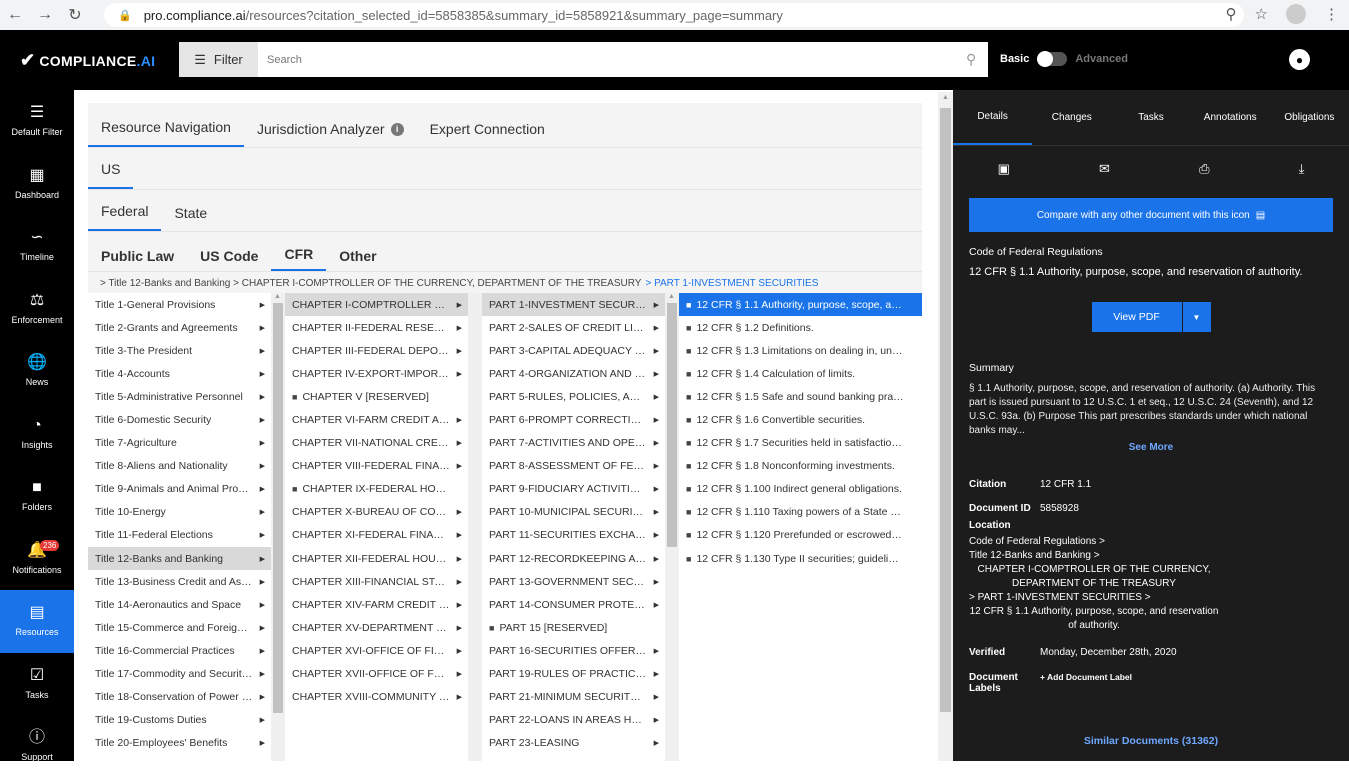 This screenshot has width=1349, height=778. I want to click on tab-changes: Changes, so click(1071, 117).